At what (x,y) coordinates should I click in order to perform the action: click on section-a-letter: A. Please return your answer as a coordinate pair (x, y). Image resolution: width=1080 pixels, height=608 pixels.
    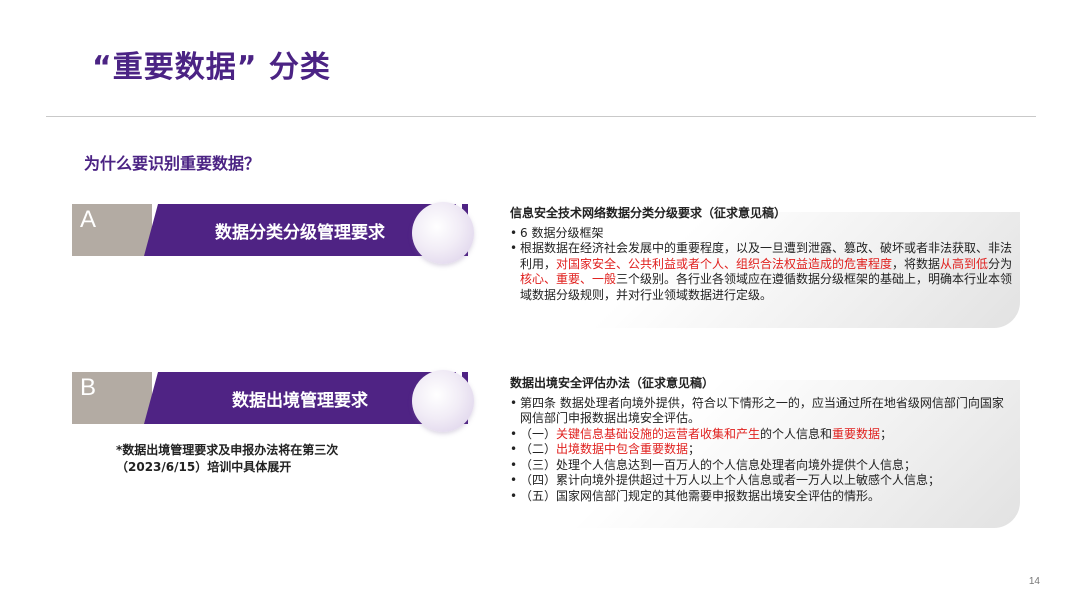
    Looking at the image, I should click on (88, 219).